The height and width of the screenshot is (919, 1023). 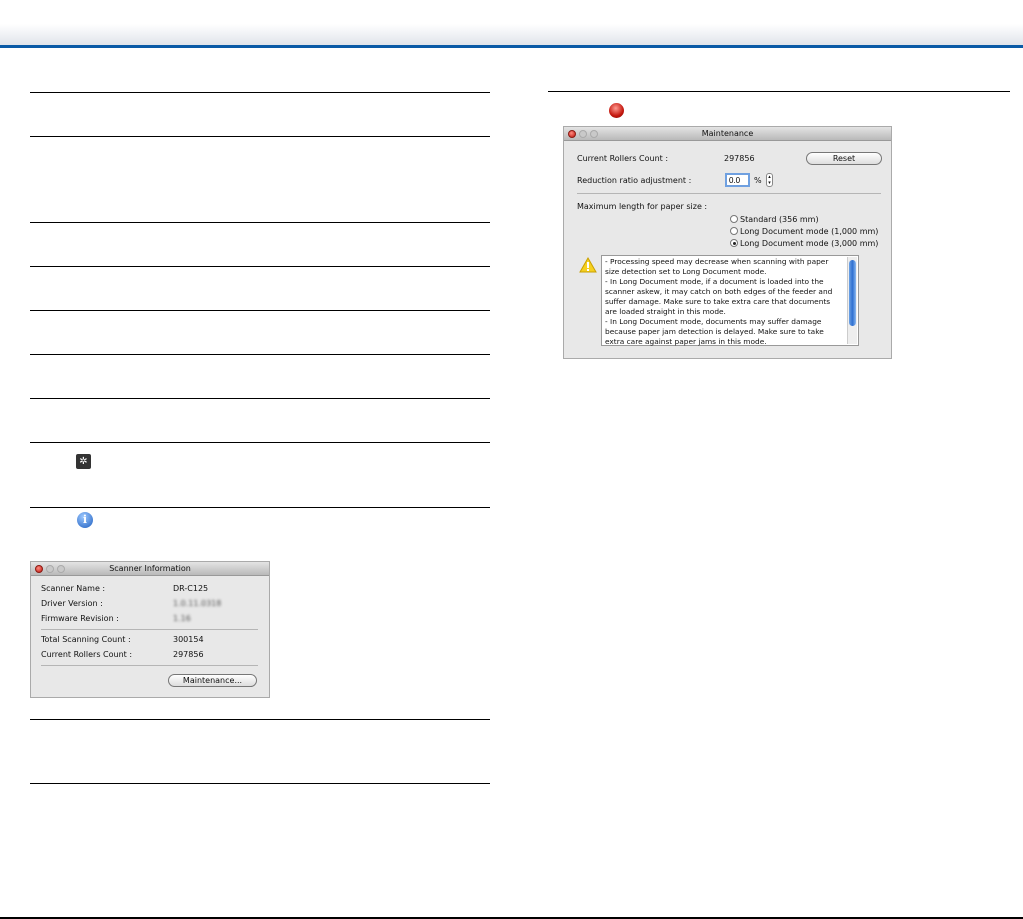 I want to click on scanner-name-value: DR-C125, so click(x=191, y=588).